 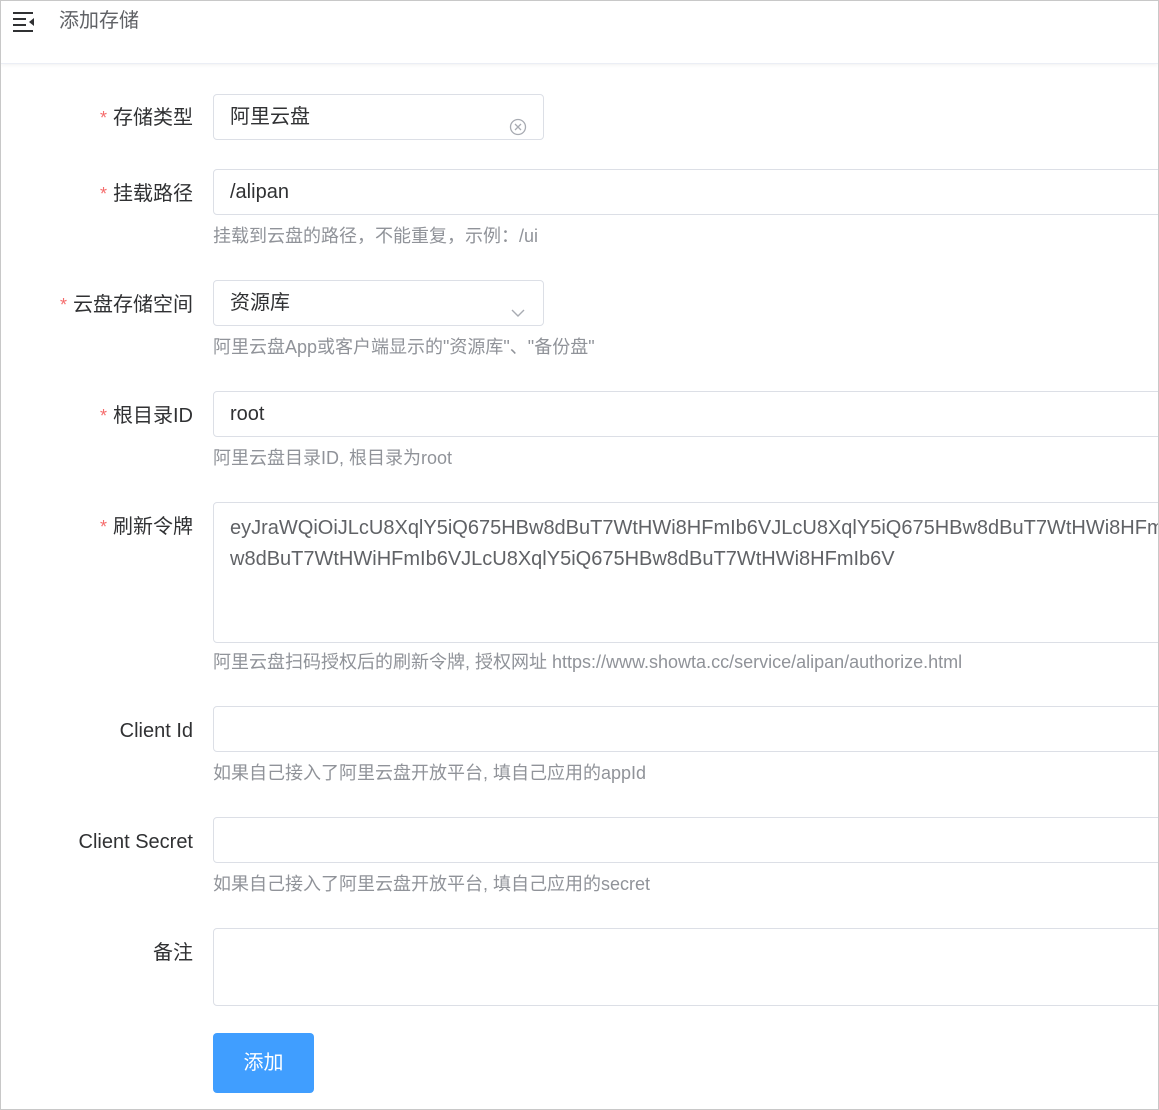 I want to click on root-folder-id-label: * 根目录ID, so click(x=146, y=416).